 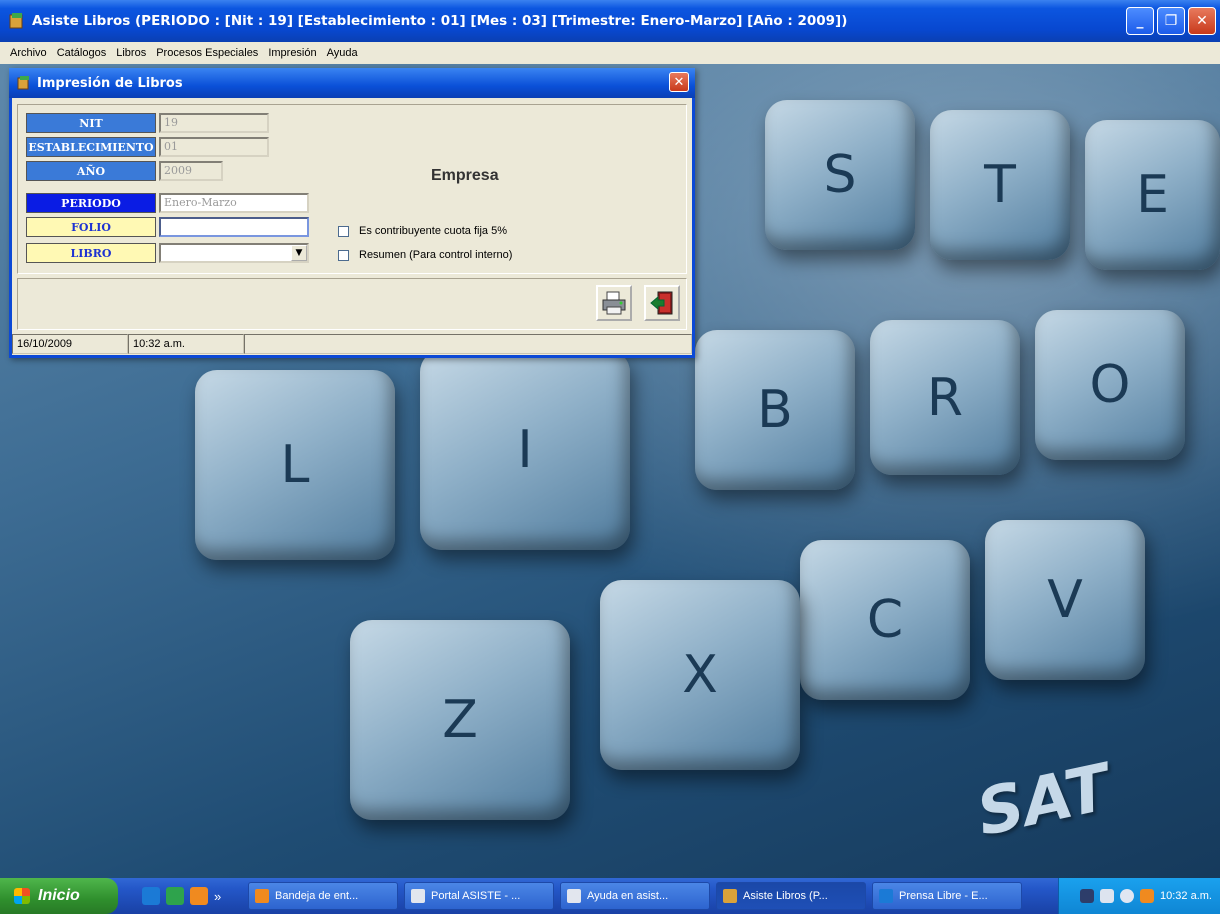 What do you see at coordinates (1152, 195) in the screenshot?
I see `wallpaper-key-e: E` at bounding box center [1152, 195].